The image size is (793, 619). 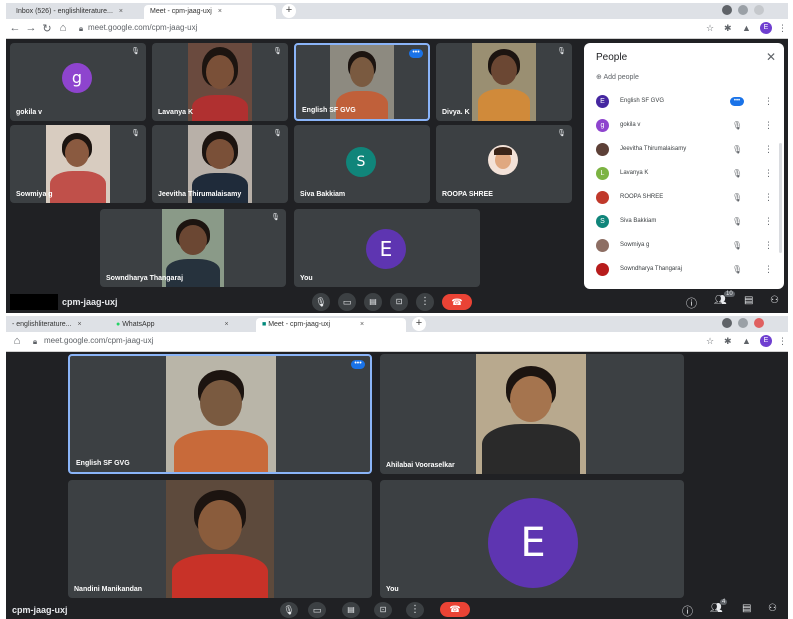 What do you see at coordinates (504, 164) in the screenshot?
I see `participant-tile: 🎙︎ ROOPA SHREE` at bounding box center [504, 164].